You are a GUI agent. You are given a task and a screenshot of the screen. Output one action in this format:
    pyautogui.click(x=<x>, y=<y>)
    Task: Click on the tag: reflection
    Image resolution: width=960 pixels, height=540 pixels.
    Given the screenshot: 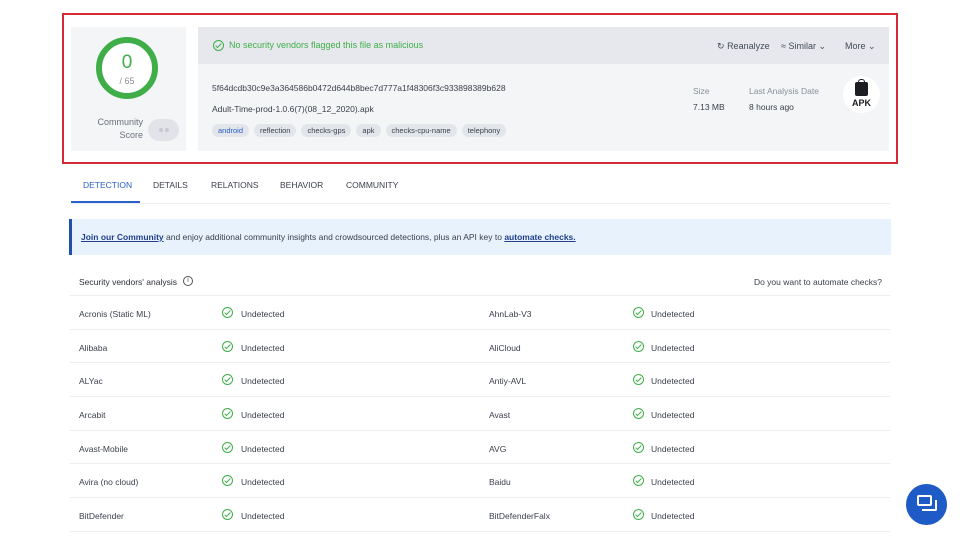 What is the action you would take?
    pyautogui.click(x=275, y=130)
    